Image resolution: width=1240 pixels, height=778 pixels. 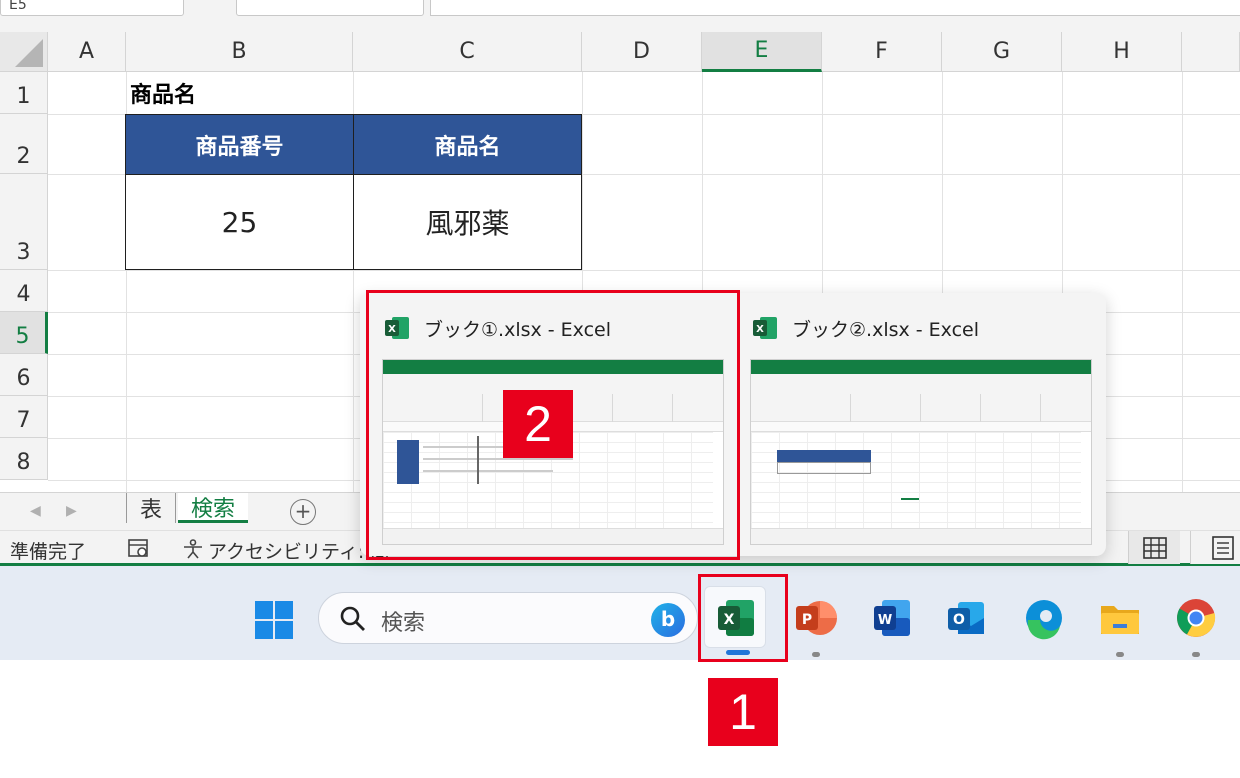 I want to click on chrome-icon, so click(x=1196, y=618).